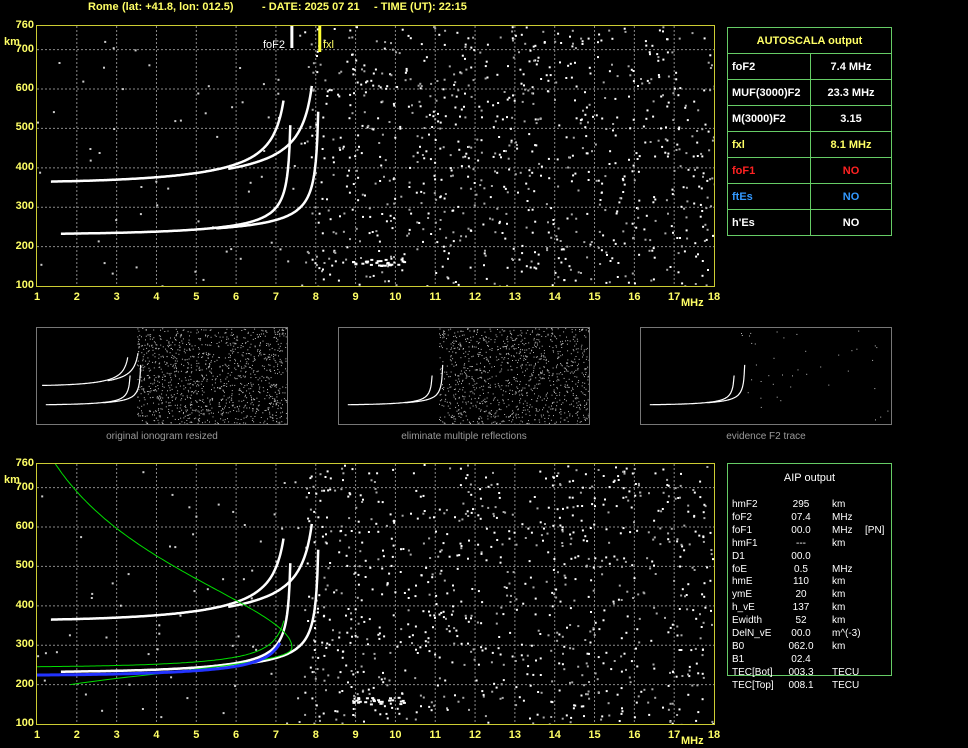  What do you see at coordinates (196, 735) in the screenshot?
I see `x-tick-label: 5` at bounding box center [196, 735].